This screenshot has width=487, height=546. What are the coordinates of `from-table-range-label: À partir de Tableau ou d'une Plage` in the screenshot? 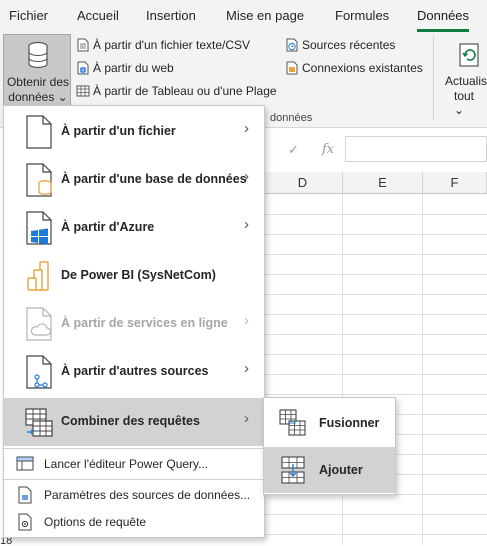 It's located at (185, 91).